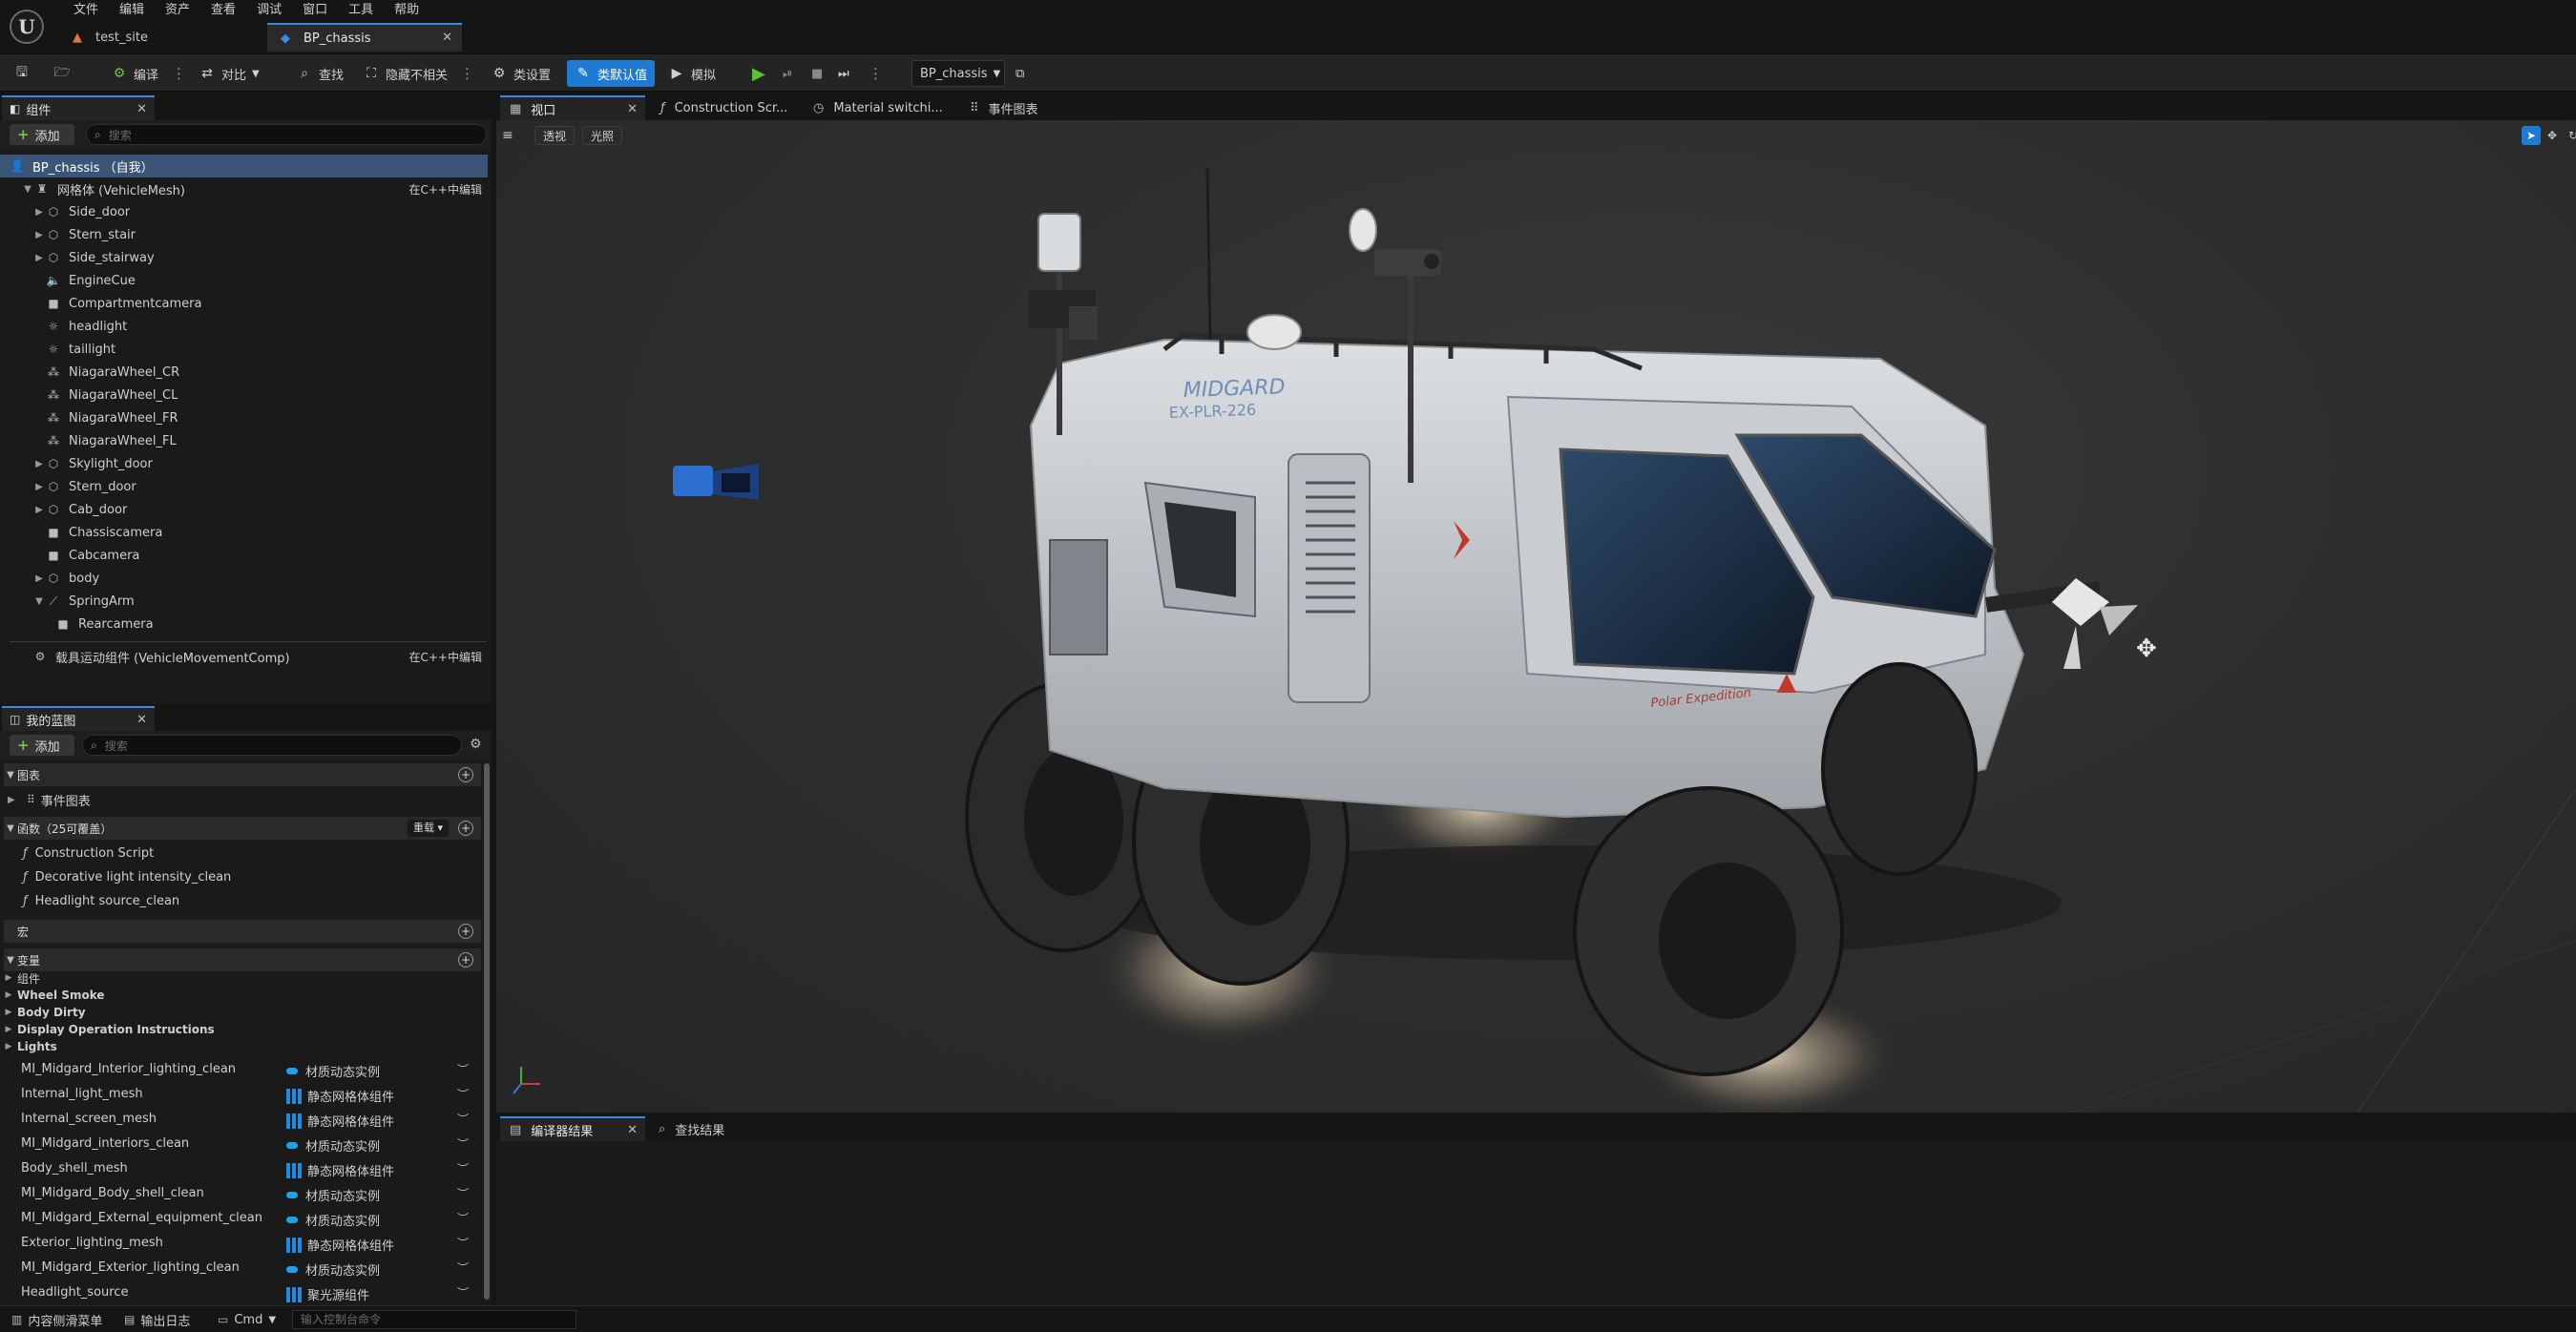  Describe the element at coordinates (1022, 107) in the screenshot. I see `tab-event-graph: ⠿ 事件图表` at that location.